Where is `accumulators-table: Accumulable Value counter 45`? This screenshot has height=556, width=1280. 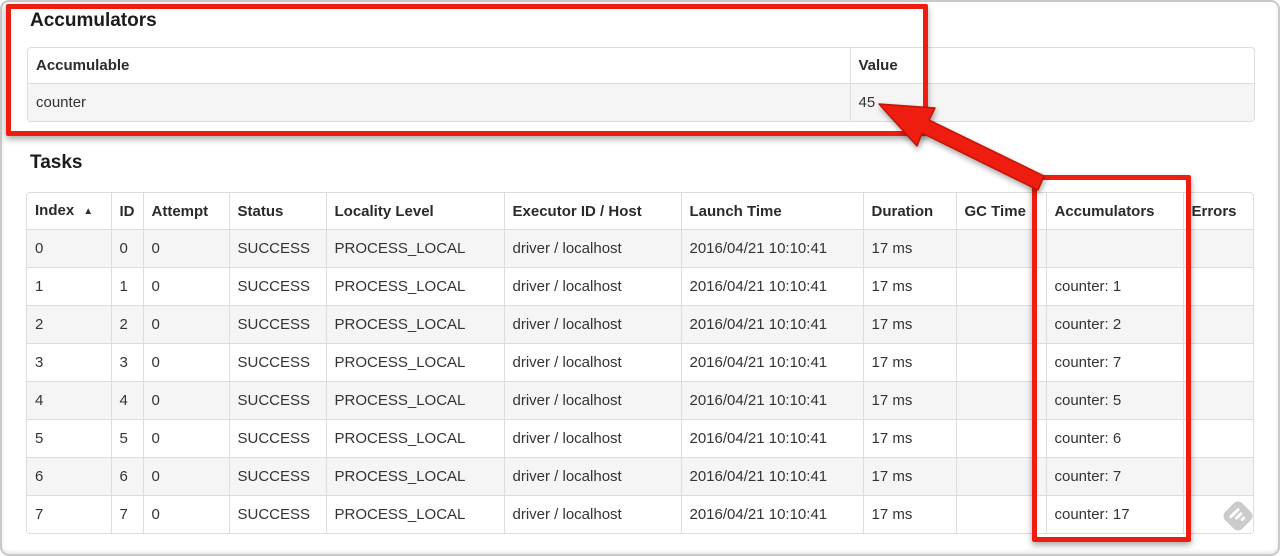
accumulators-table: Accumulable Value counter 45 is located at coordinates (641, 84).